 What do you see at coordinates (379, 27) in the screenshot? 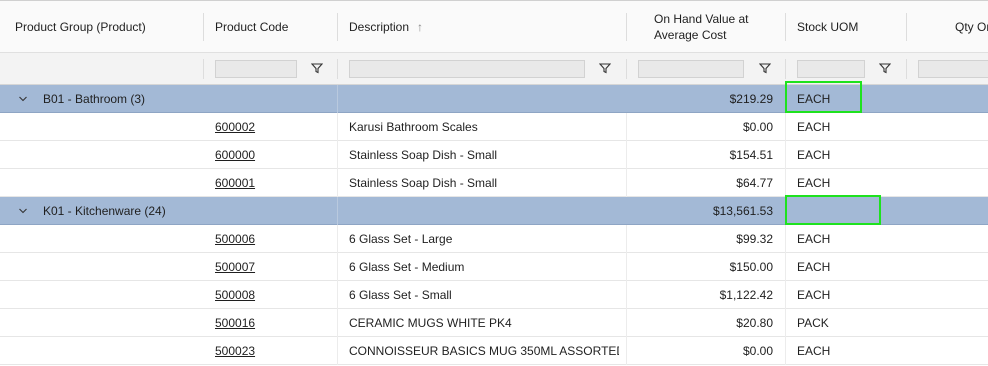
I see `column-header-description-label: Description` at bounding box center [379, 27].